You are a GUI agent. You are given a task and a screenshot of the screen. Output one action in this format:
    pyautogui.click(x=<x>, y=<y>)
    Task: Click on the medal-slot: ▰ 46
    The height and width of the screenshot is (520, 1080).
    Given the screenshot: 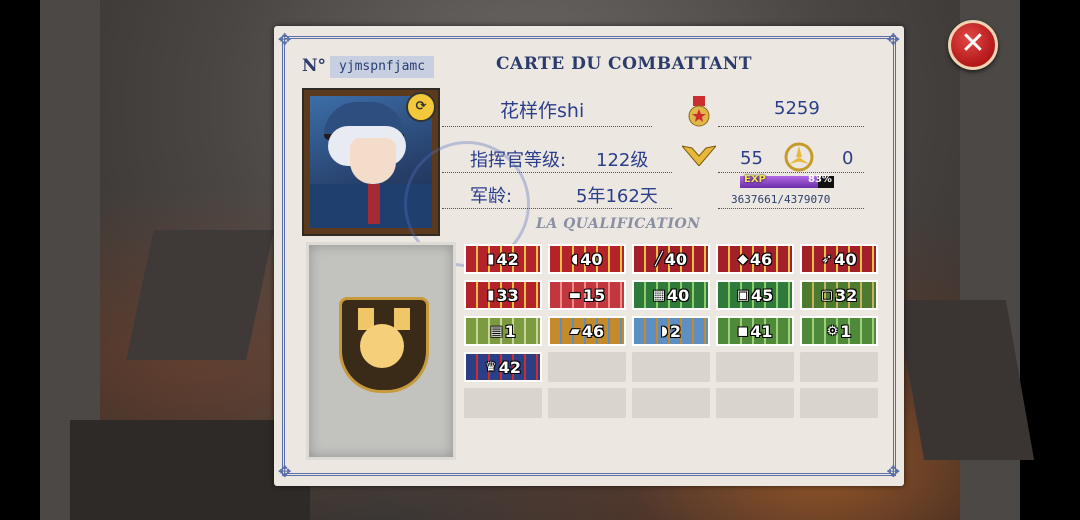 What is the action you would take?
    pyautogui.click(x=587, y=331)
    